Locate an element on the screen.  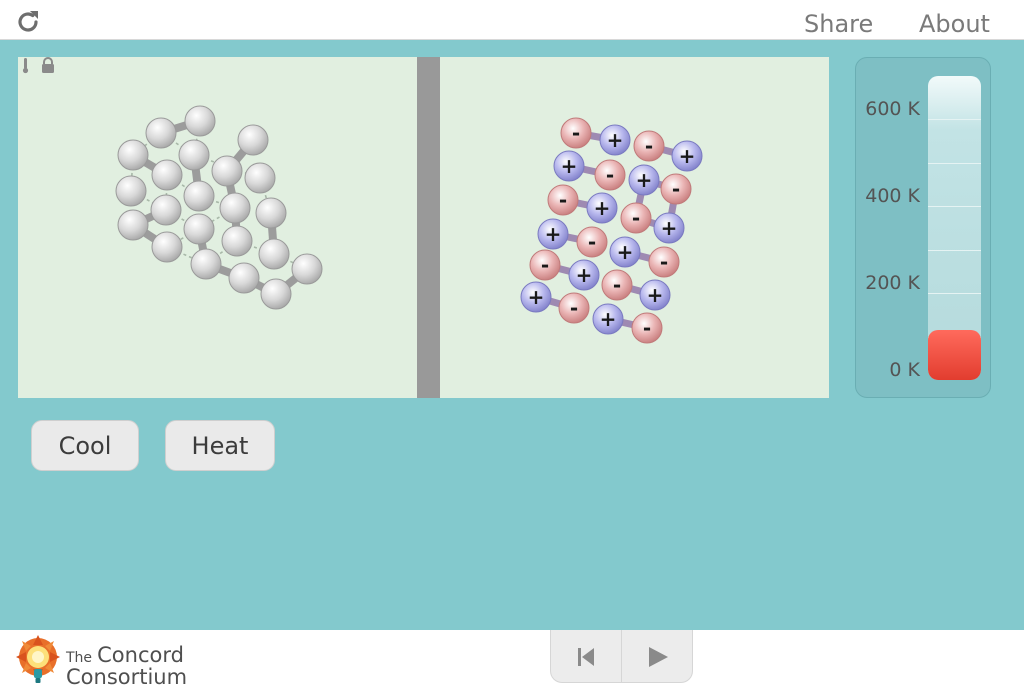
cool-button: Cool is located at coordinates (85, 445).